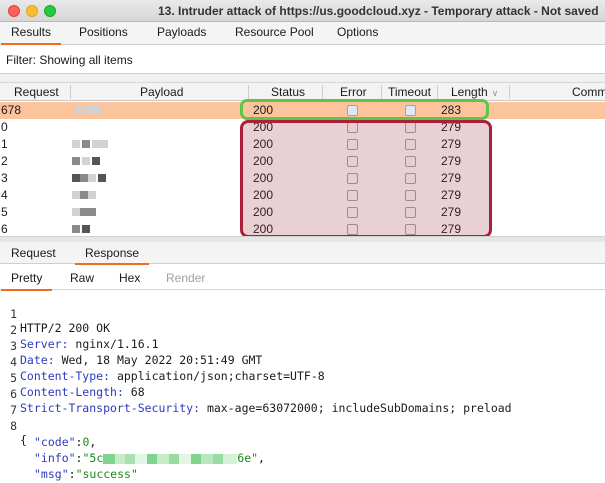 This screenshot has height=483, width=605. I want to click on request-cell: 3, so click(4, 178).